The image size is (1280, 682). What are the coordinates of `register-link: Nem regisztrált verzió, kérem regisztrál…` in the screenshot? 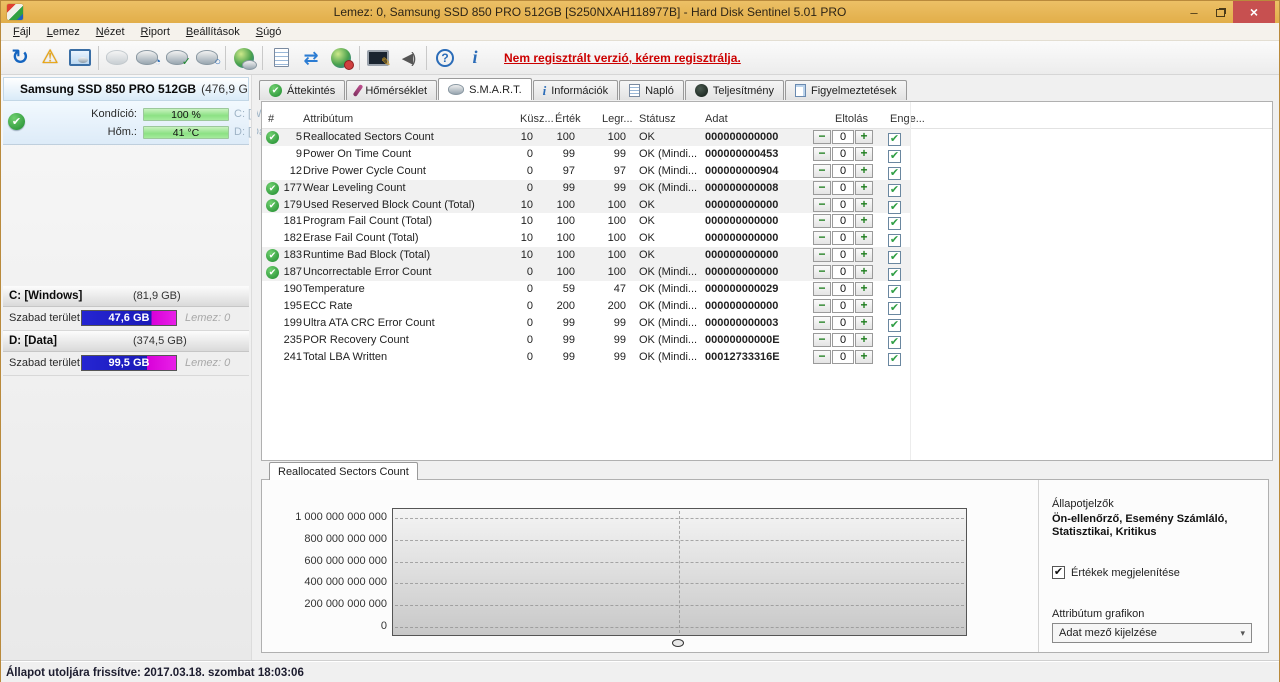 It's located at (622, 58).